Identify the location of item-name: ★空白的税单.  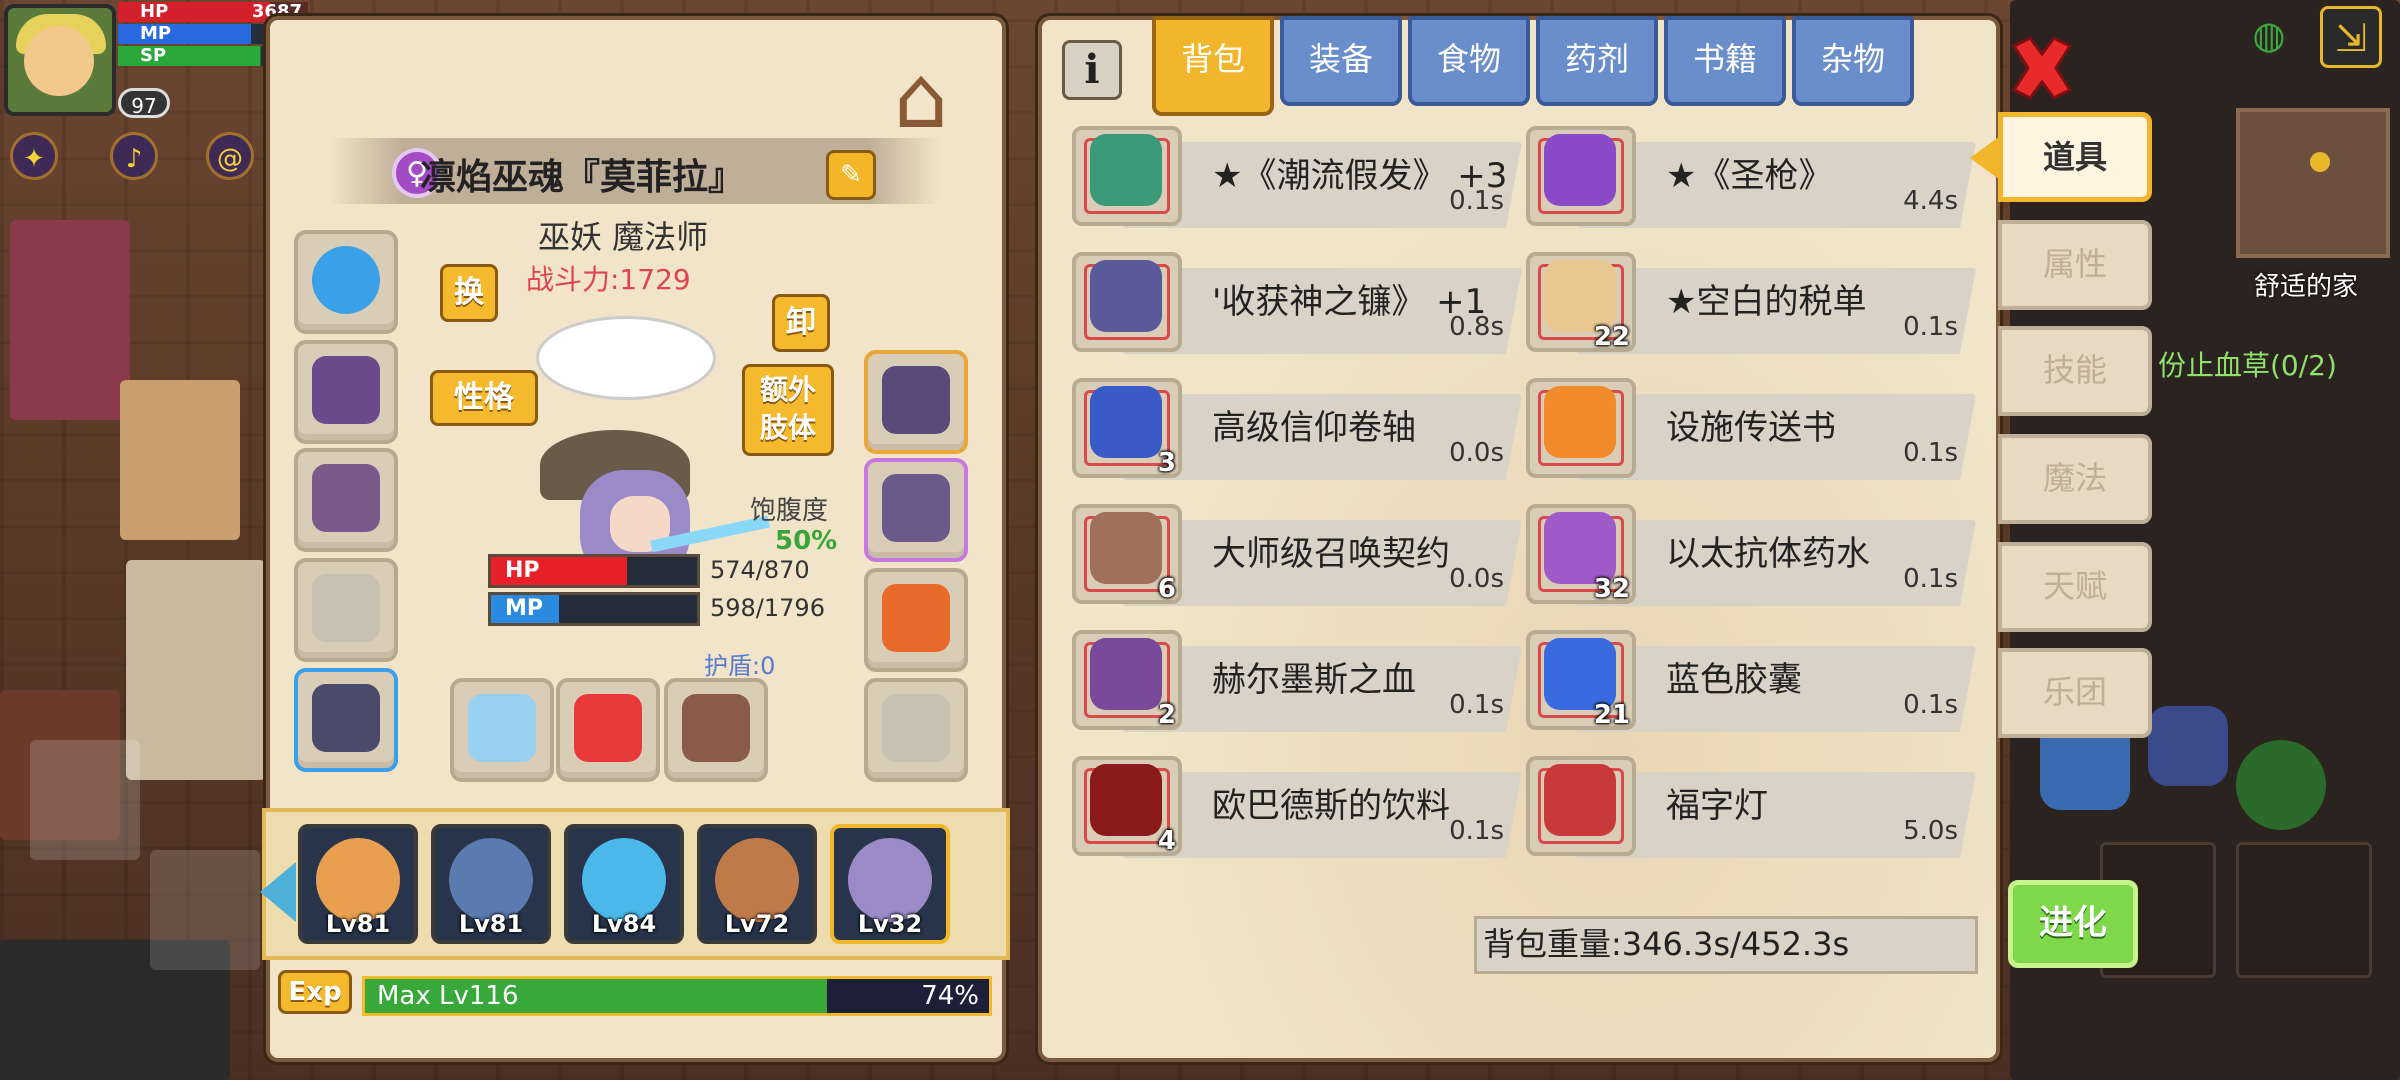
(1766, 302).